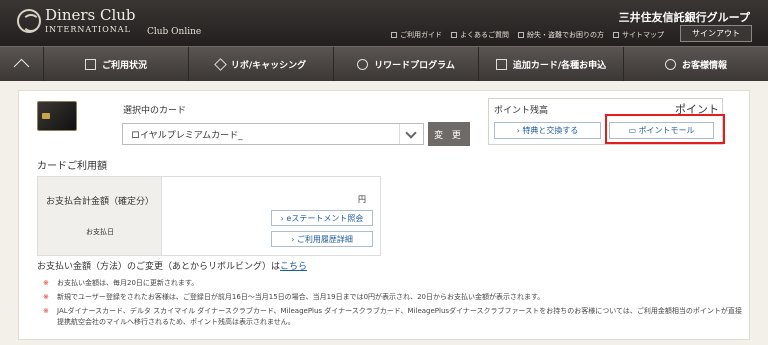  What do you see at coordinates (449, 134) in the screenshot?
I see `change-card-button: 変 更` at bounding box center [449, 134].